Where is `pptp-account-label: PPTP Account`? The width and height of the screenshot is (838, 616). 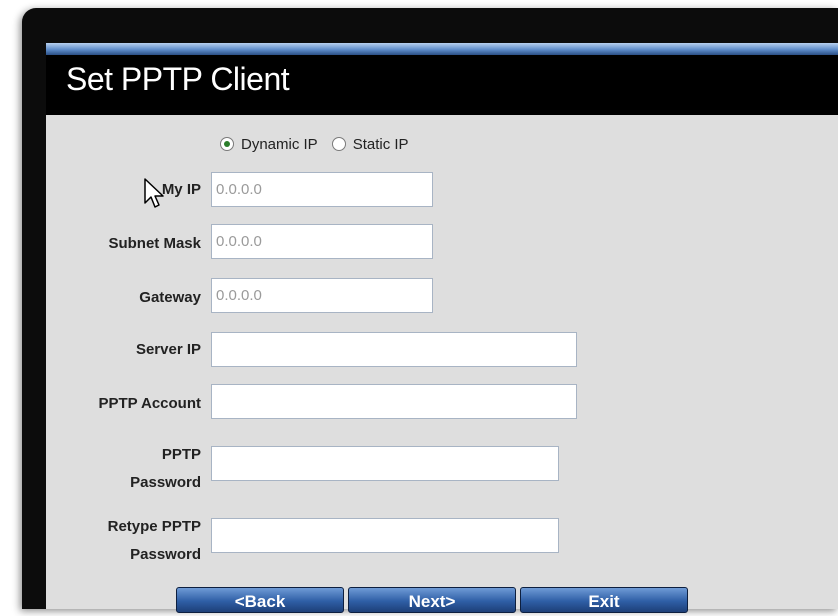
pptp-account-label: PPTP Account is located at coordinates (149, 403).